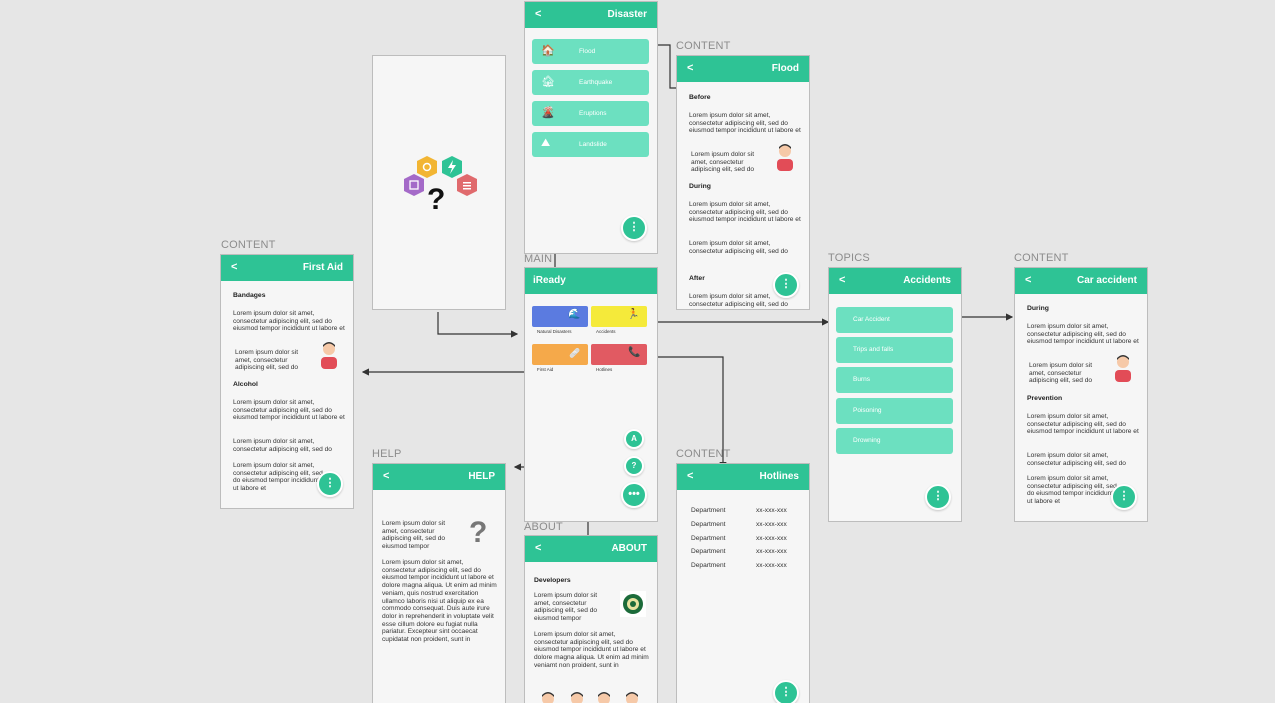 This screenshot has width=1275, height=703. What do you see at coordinates (629, 548) in the screenshot?
I see `about-title: ABOUT` at bounding box center [629, 548].